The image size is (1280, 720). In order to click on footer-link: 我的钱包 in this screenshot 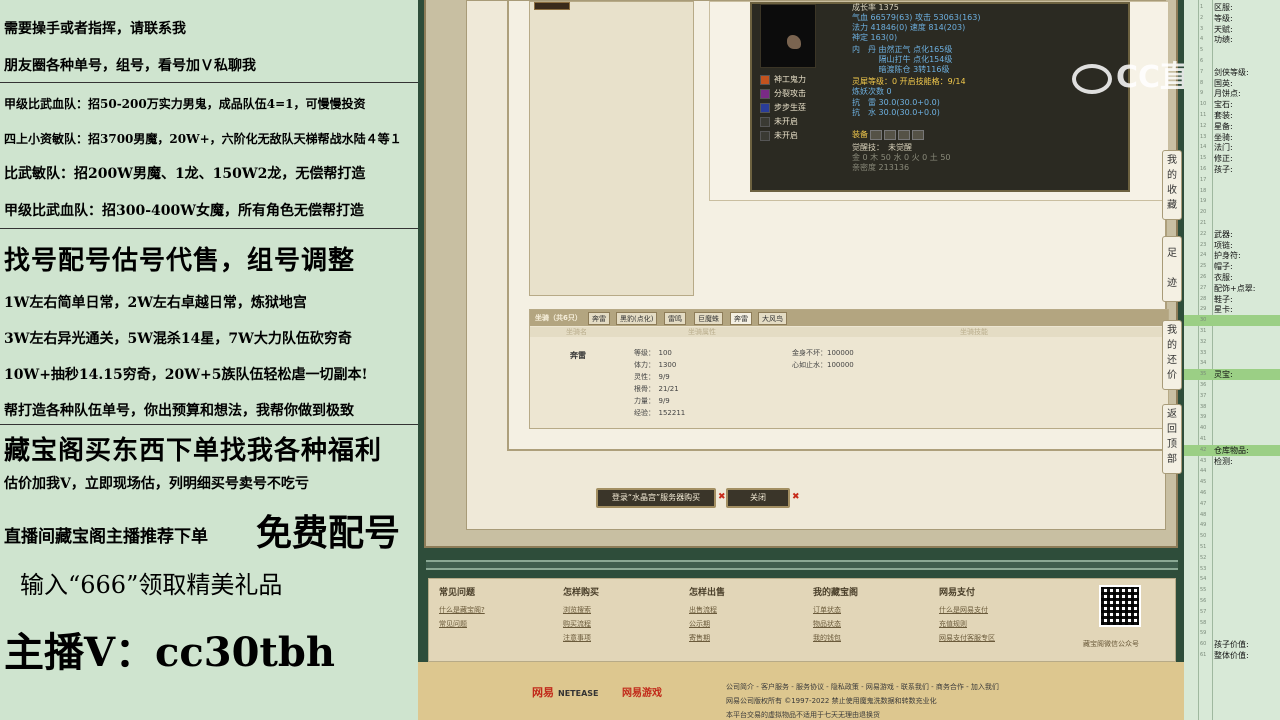, I will do `click(827, 638)`.